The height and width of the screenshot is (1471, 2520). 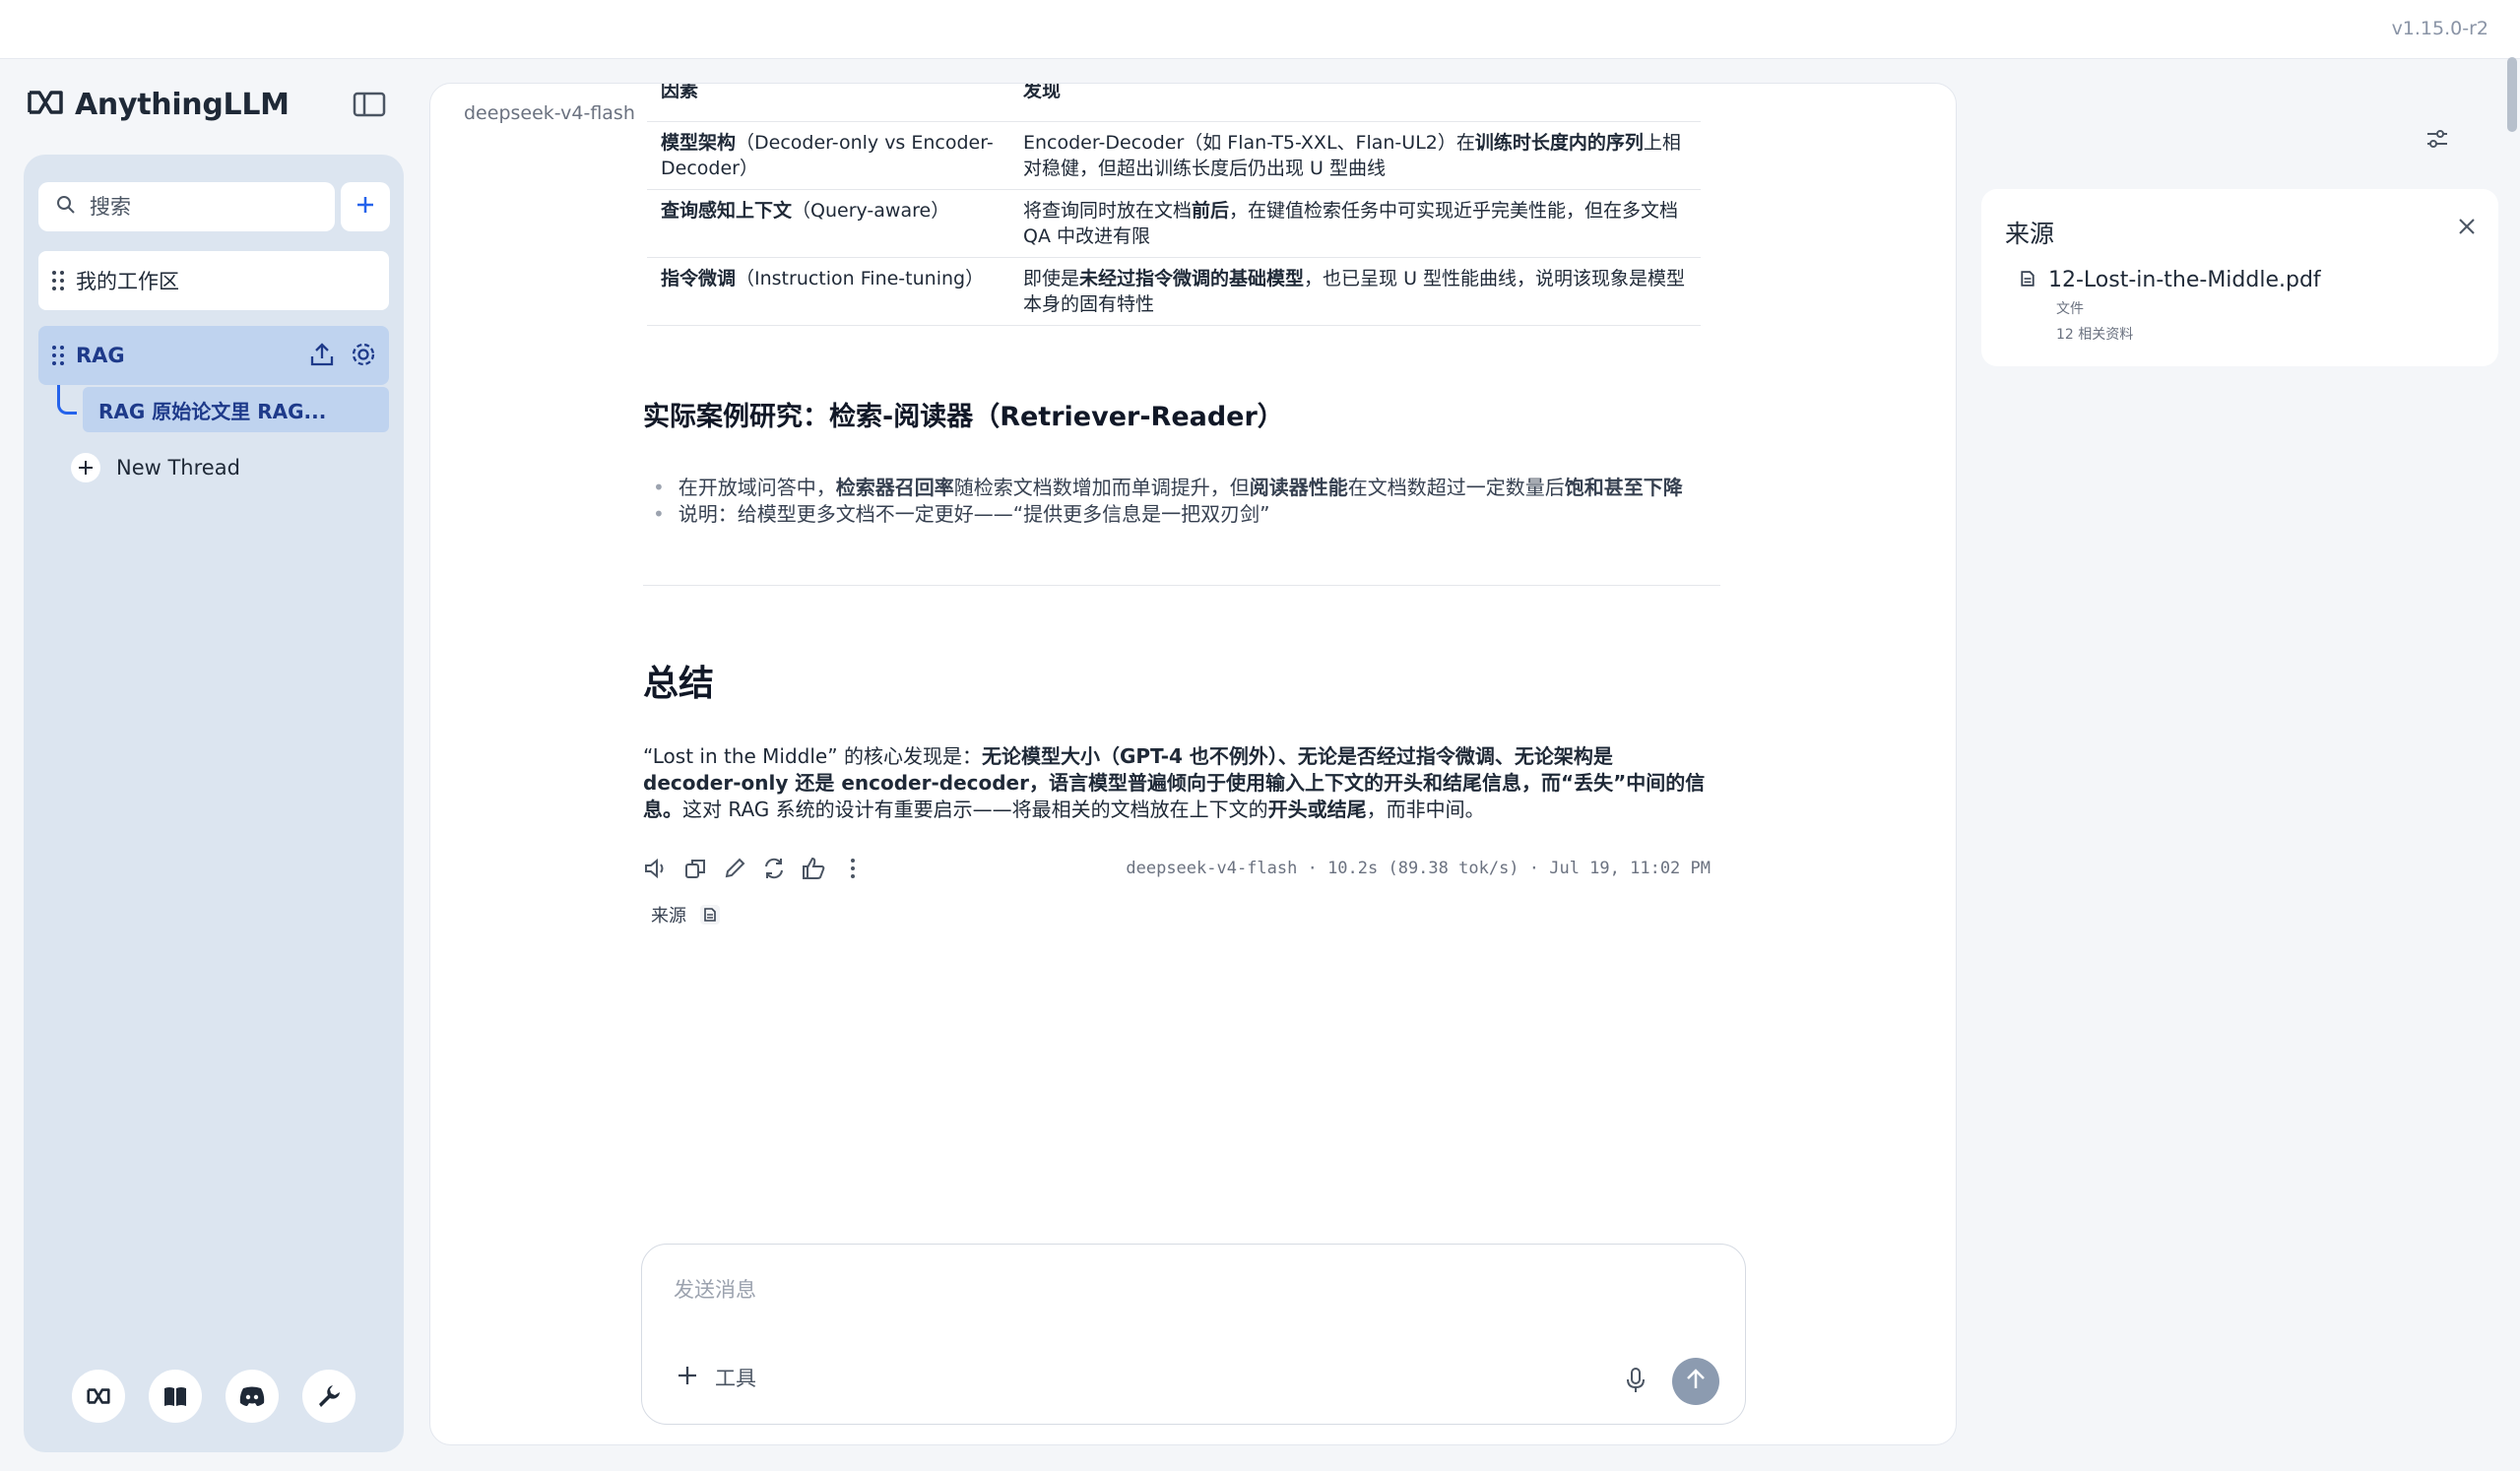 I want to click on sources-panel: 来源 12-Lost-in-the-Middle.pdf 文件 12 相关资料, so click(x=2239, y=277).